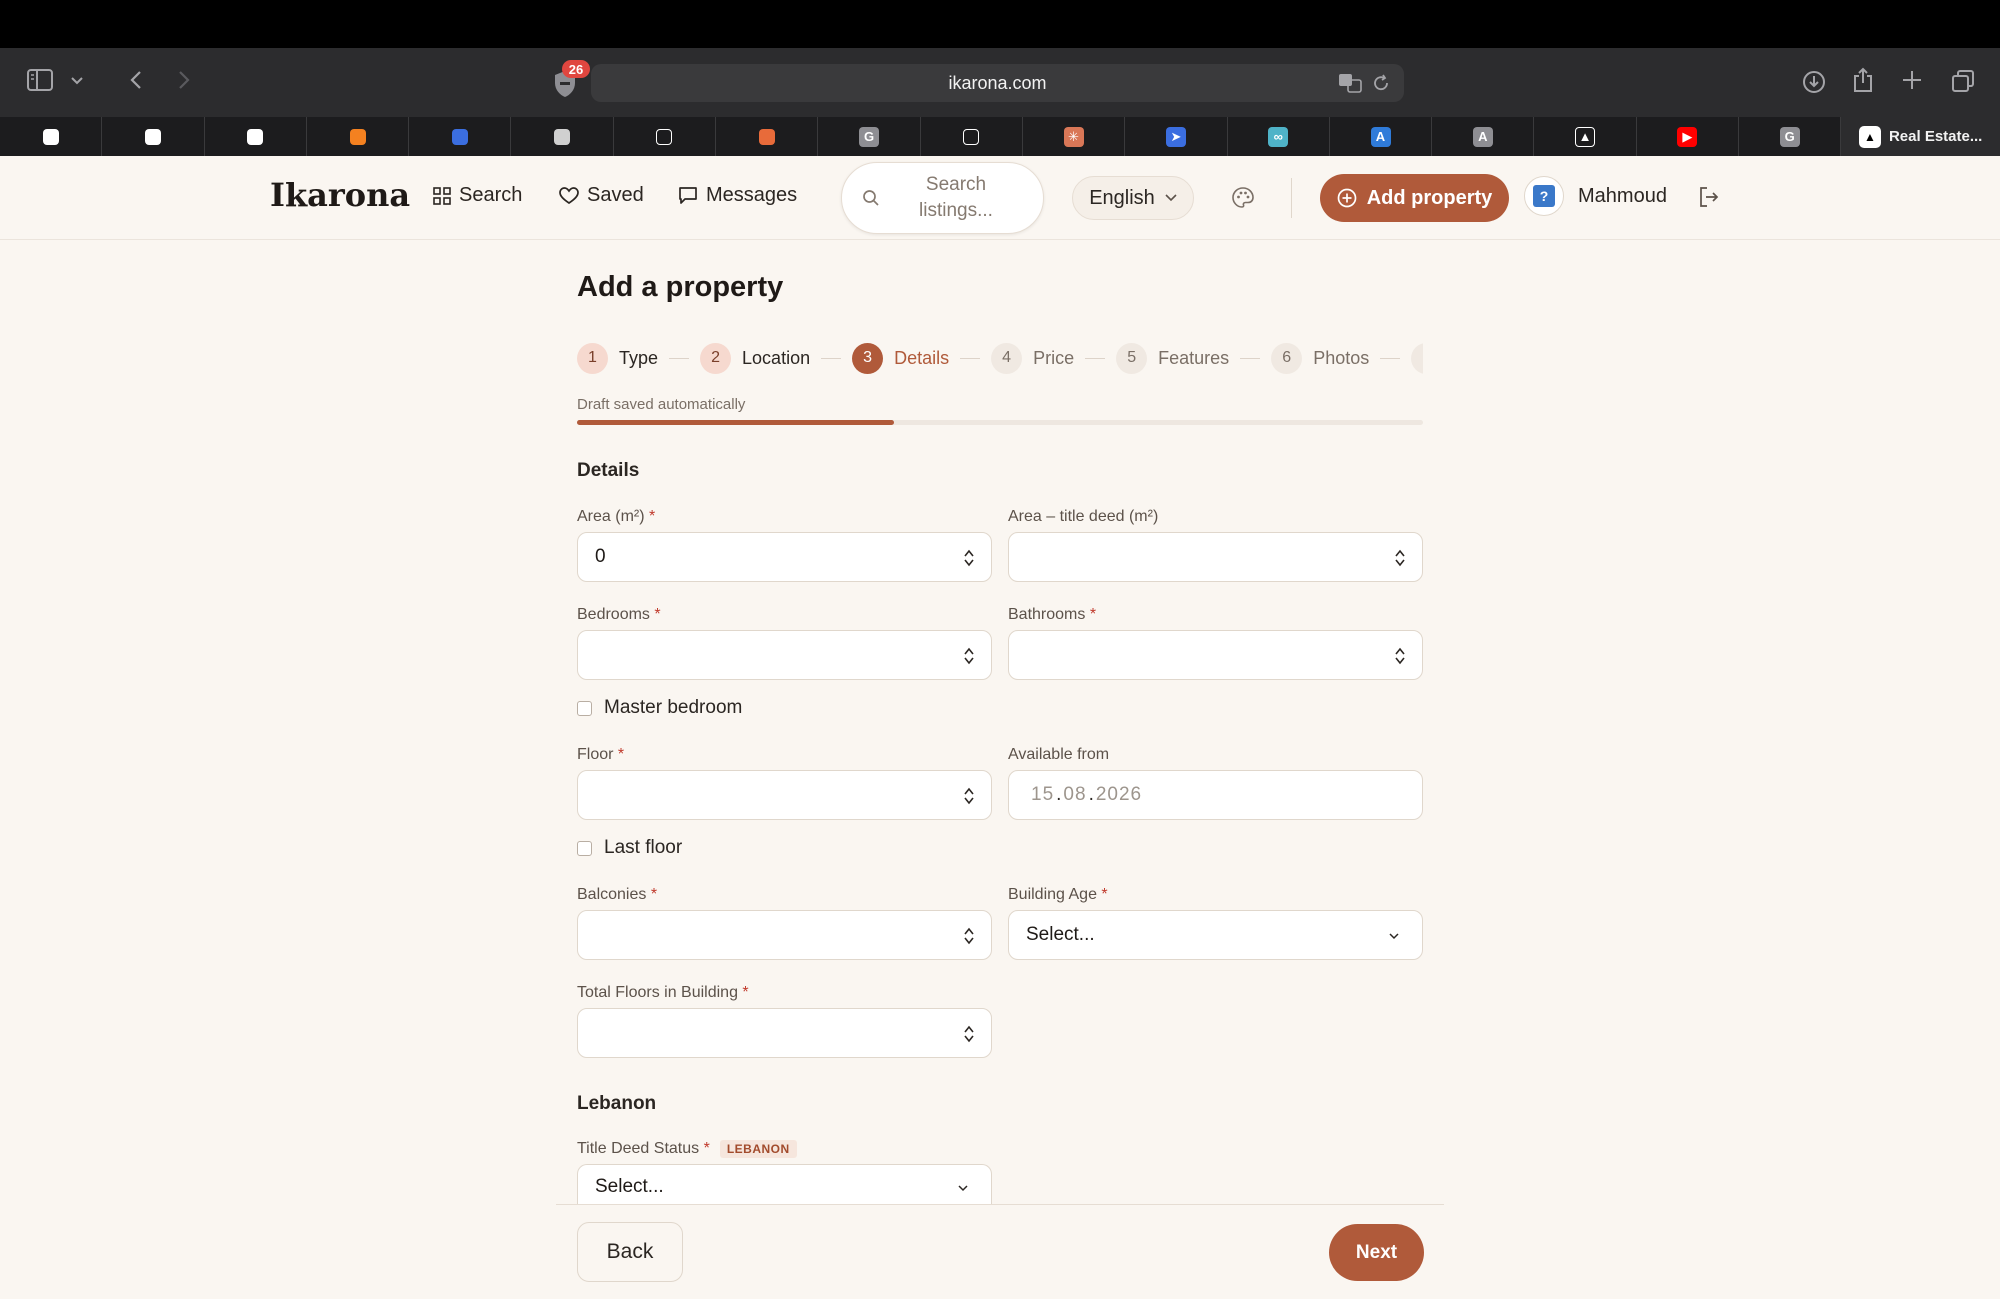 This screenshot has width=2000, height=1299. What do you see at coordinates (900, 358) in the screenshot?
I see `step-3: 3 Details` at bounding box center [900, 358].